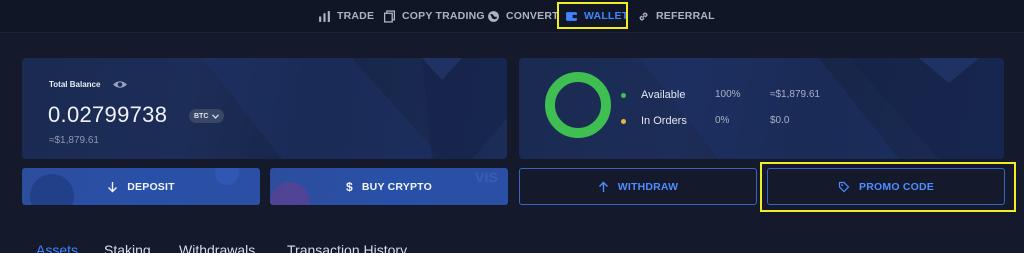 The width and height of the screenshot is (1024, 253). What do you see at coordinates (356, 16) in the screenshot?
I see `nav-trade-label: TRADE` at bounding box center [356, 16].